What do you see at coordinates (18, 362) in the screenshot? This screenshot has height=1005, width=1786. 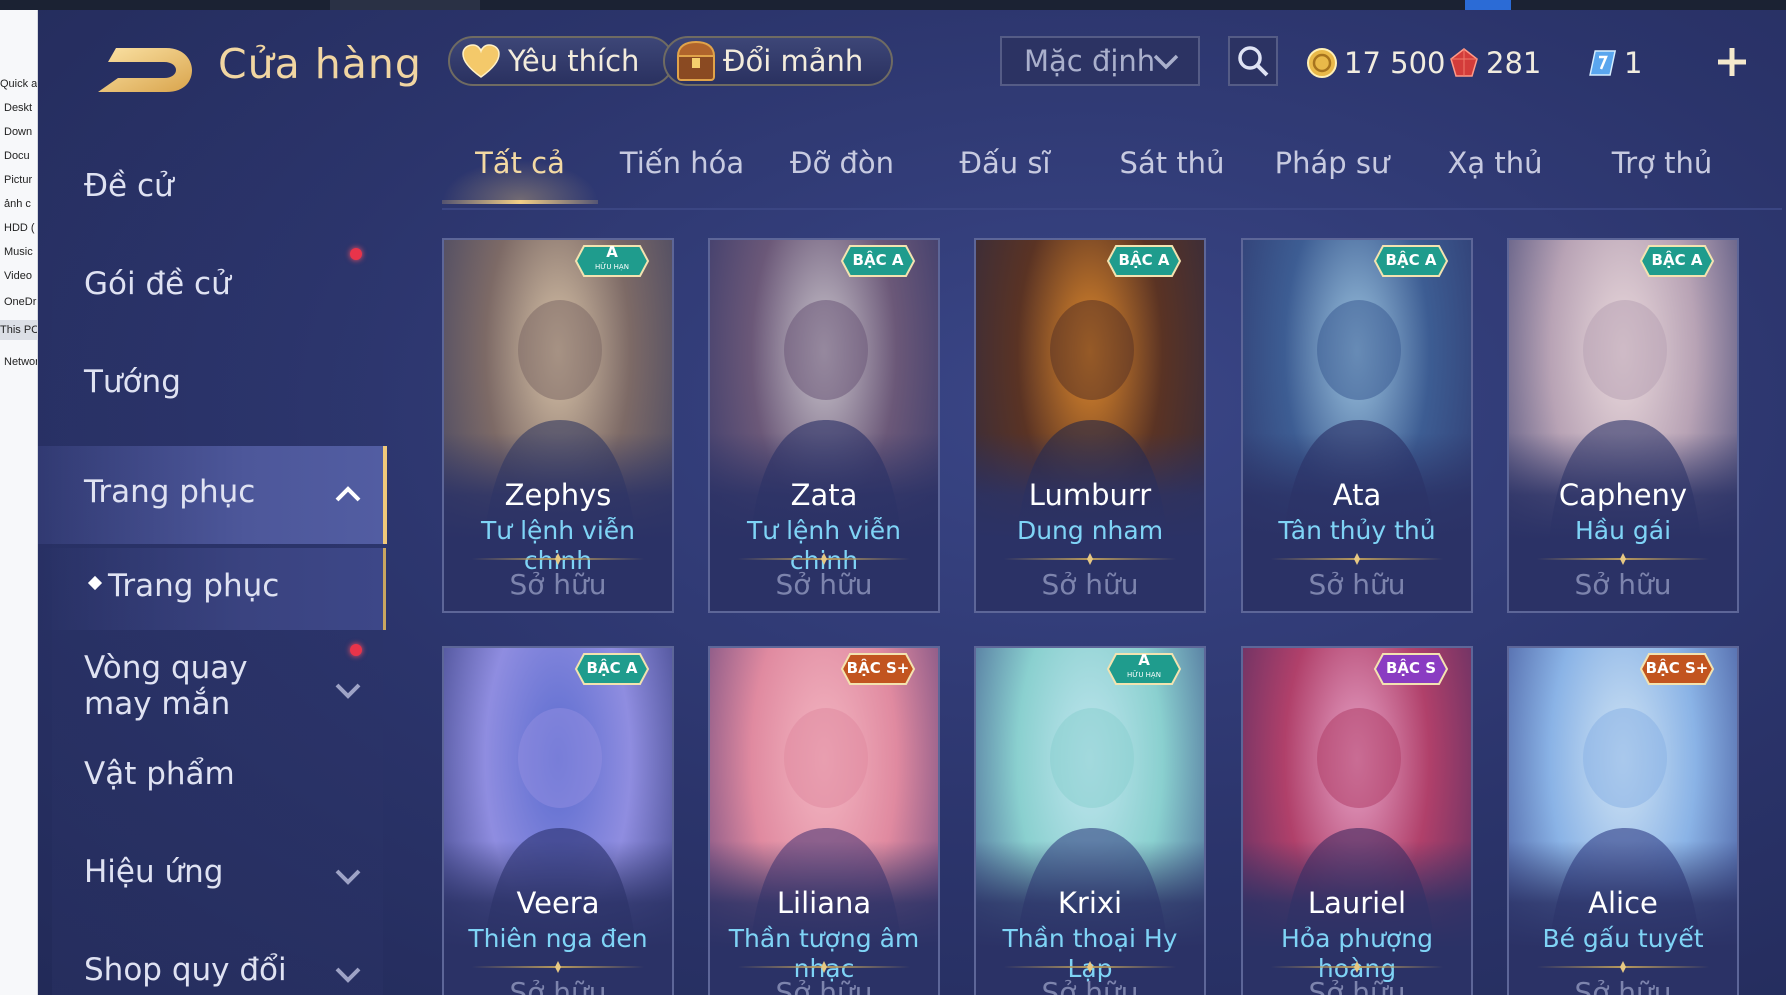 I see `explorer-nav-item: Networ` at bounding box center [18, 362].